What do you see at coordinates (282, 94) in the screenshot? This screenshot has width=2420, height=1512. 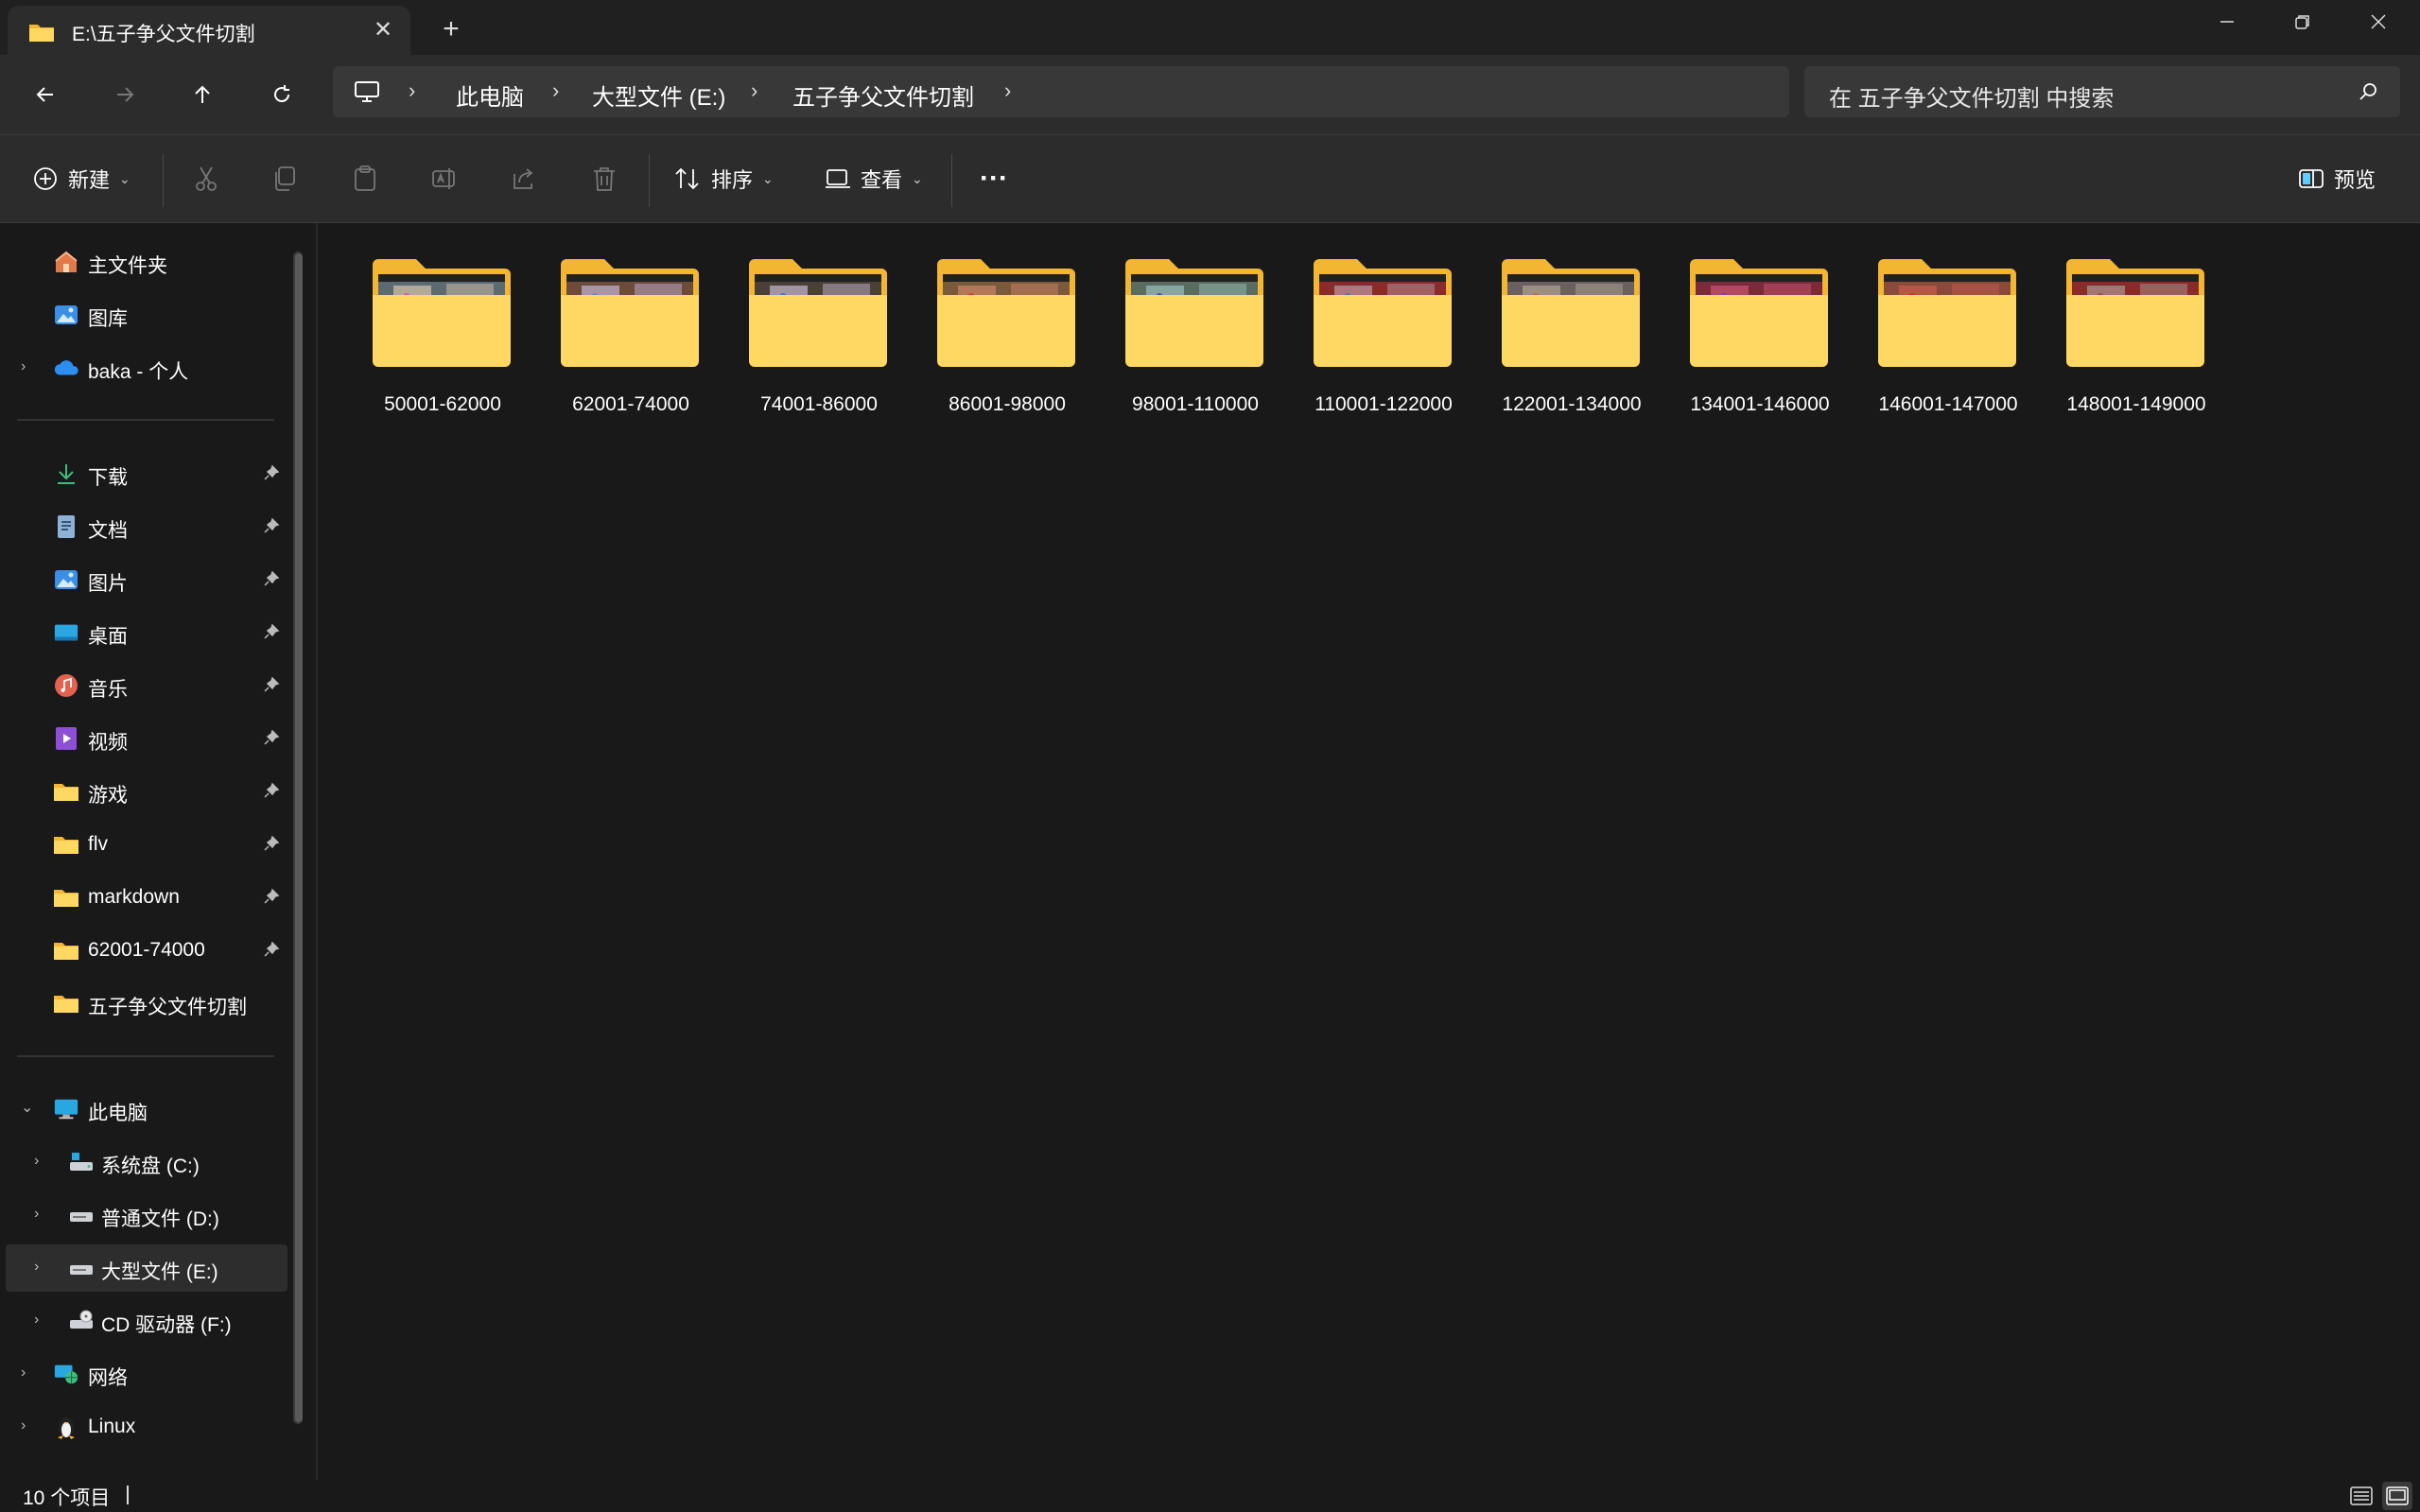 I see `refresh-button` at bounding box center [282, 94].